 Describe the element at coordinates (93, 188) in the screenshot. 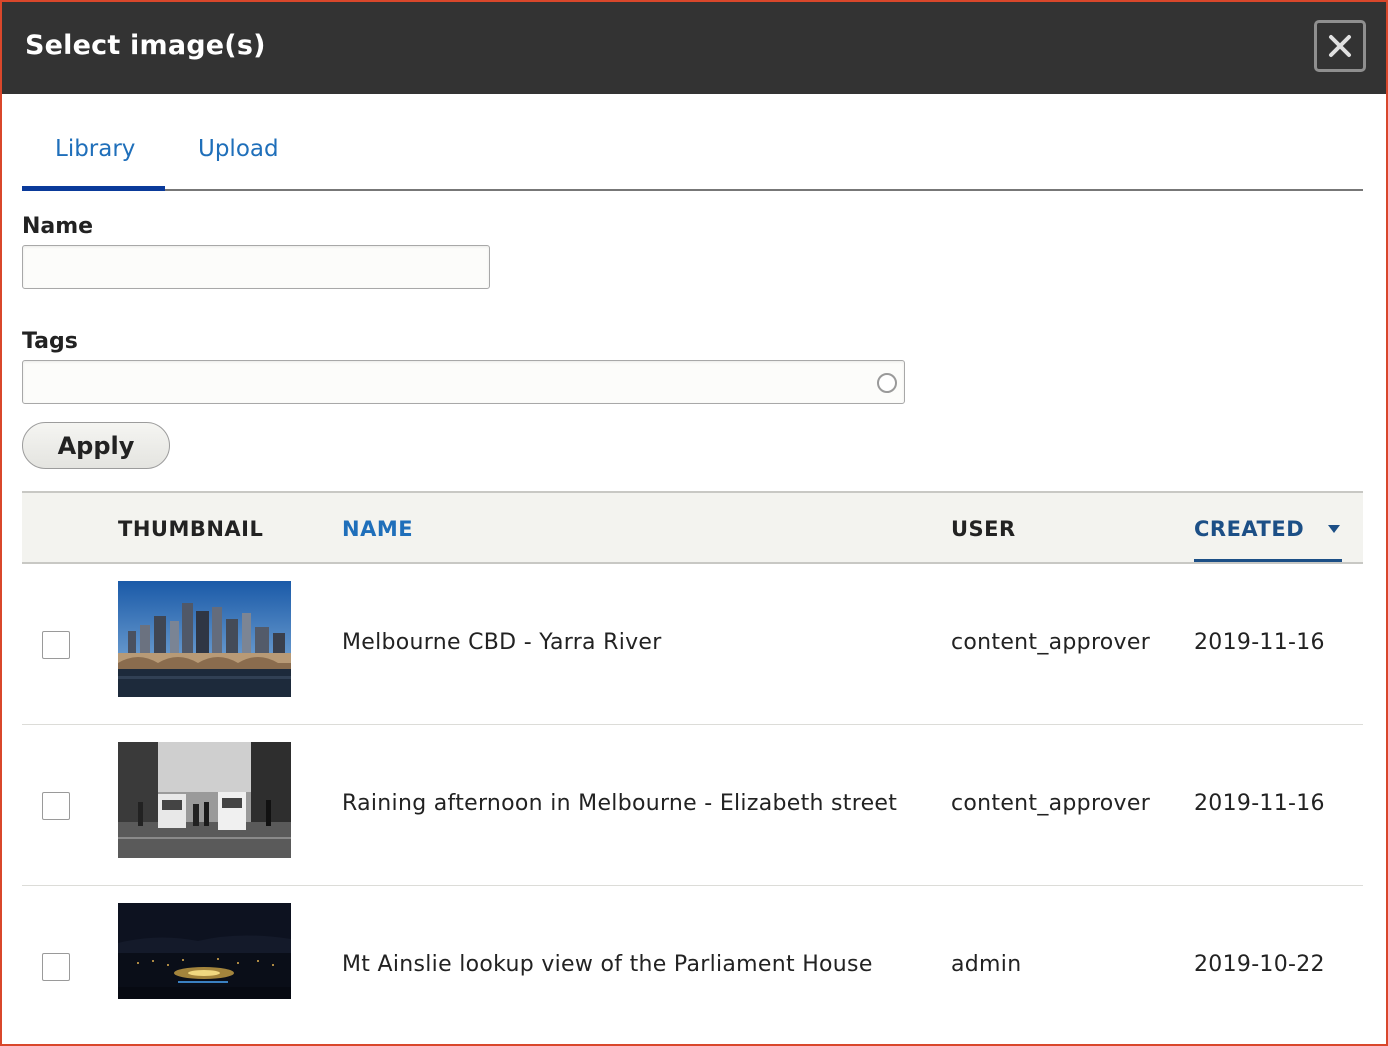

I see `active-tab-indicator` at that location.